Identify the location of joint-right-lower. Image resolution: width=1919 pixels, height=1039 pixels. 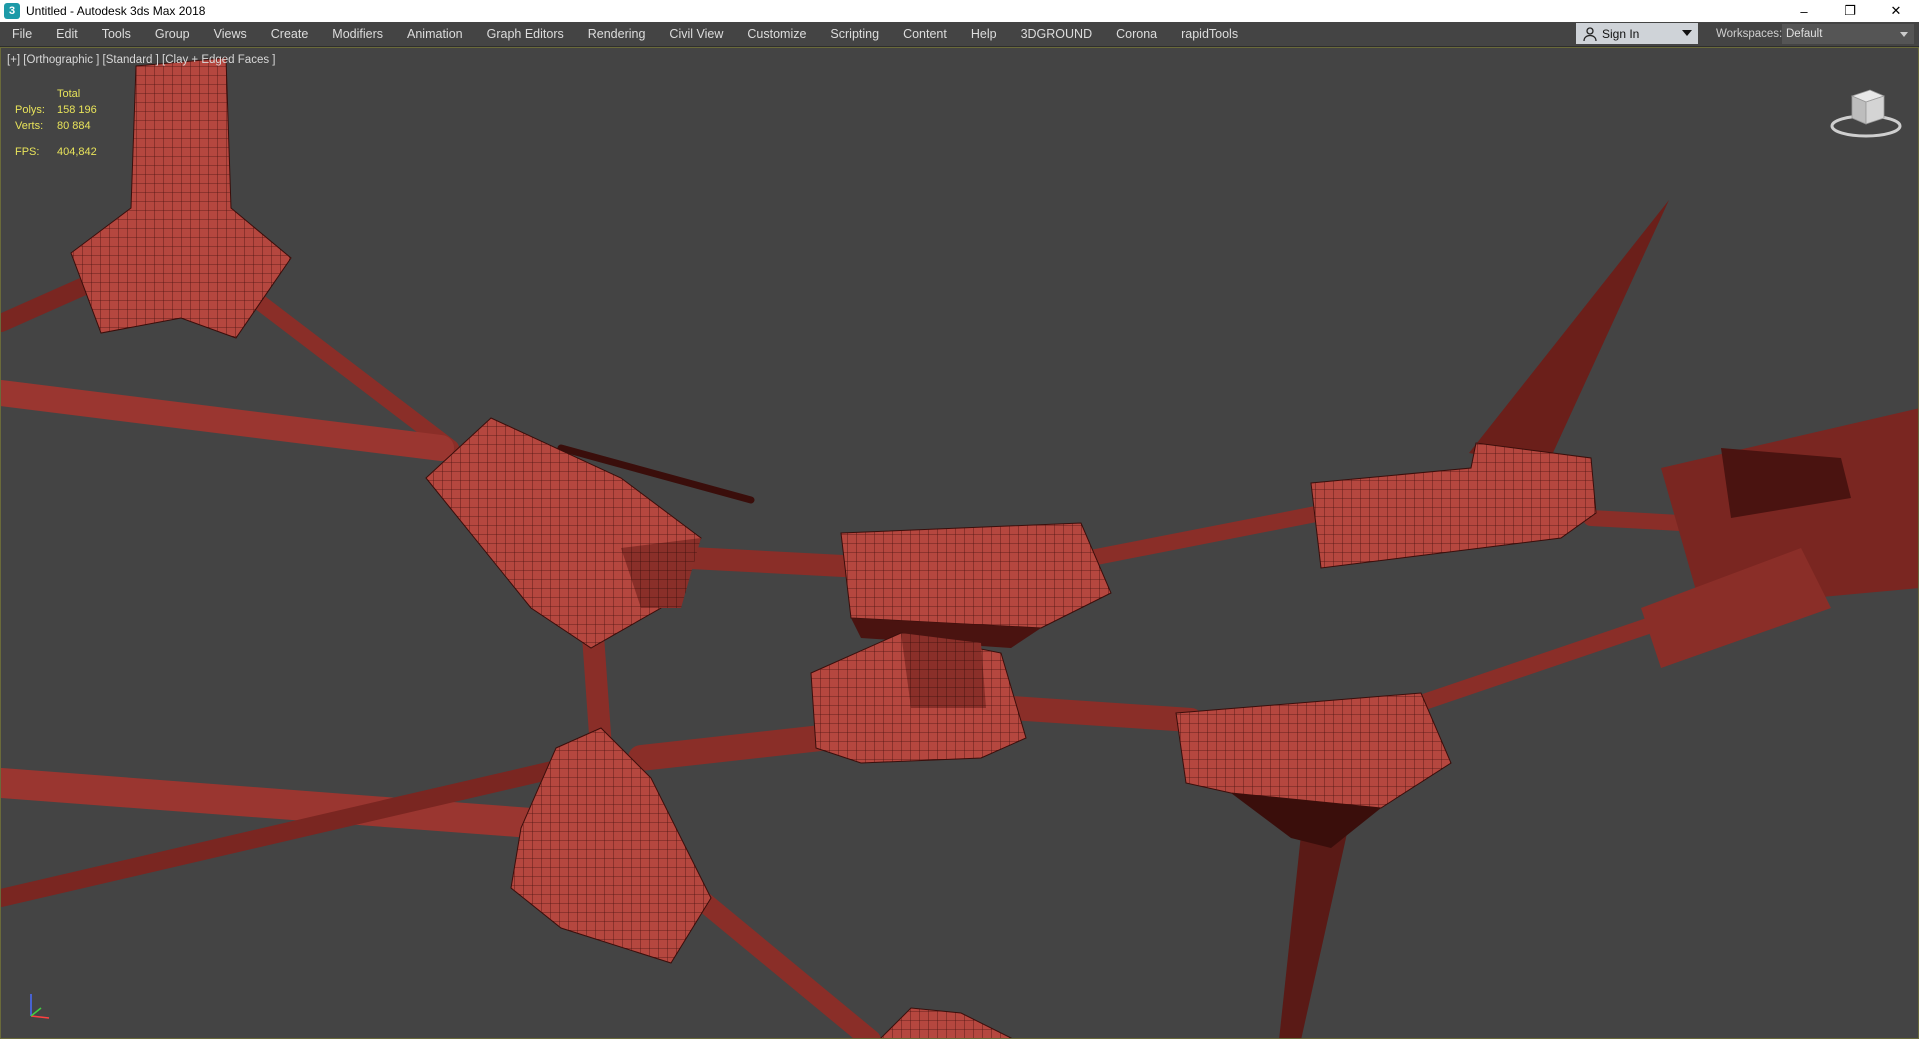
(1313, 770).